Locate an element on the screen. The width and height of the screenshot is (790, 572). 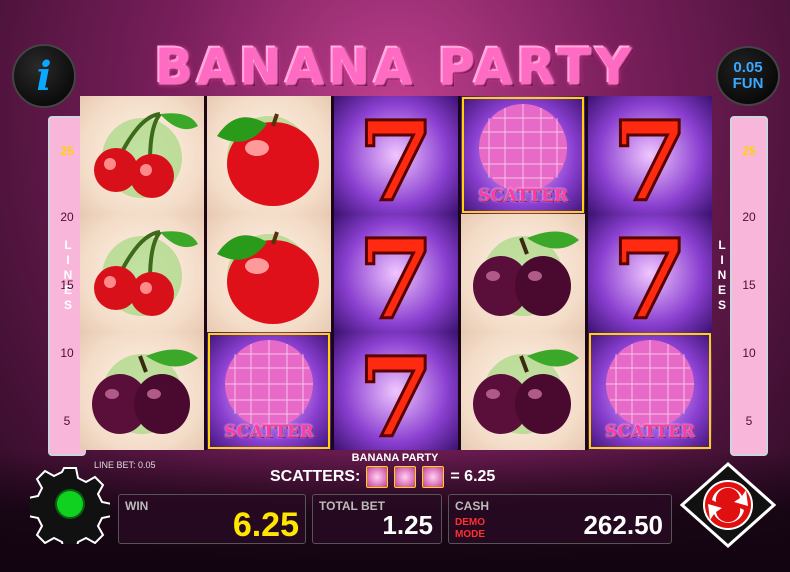
reel-3: 7 7 7 is located at coordinates (396, 280).